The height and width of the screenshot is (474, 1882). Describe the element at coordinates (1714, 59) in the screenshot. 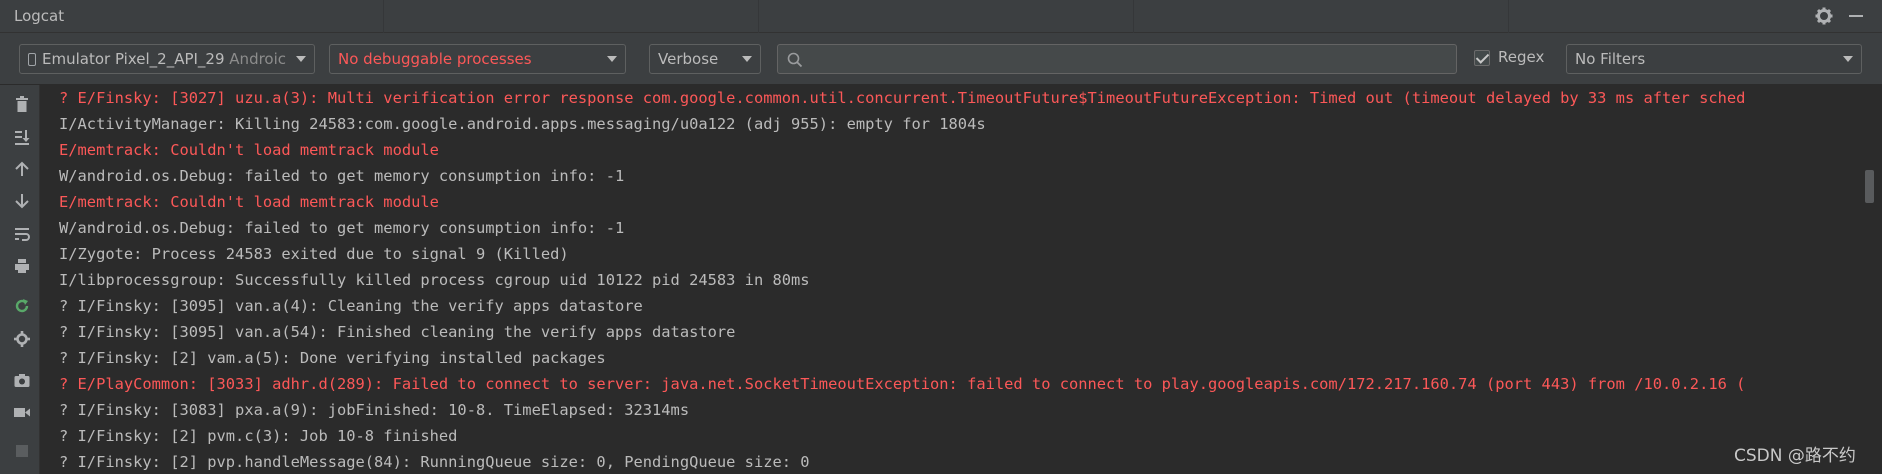

I see `filter-selector: No Filters` at that location.